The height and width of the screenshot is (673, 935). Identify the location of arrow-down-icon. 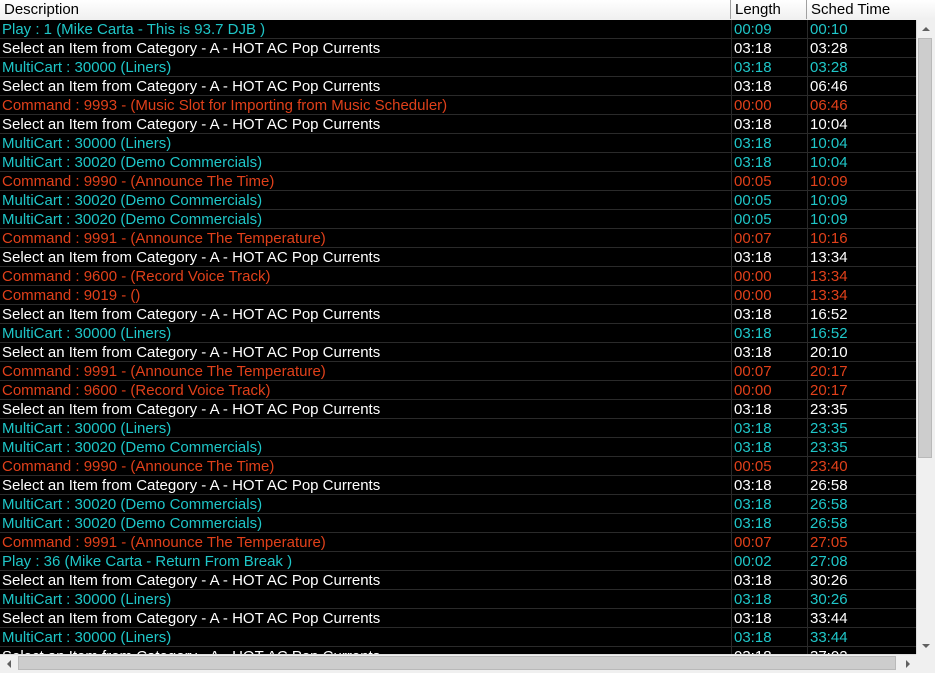
(925, 645).